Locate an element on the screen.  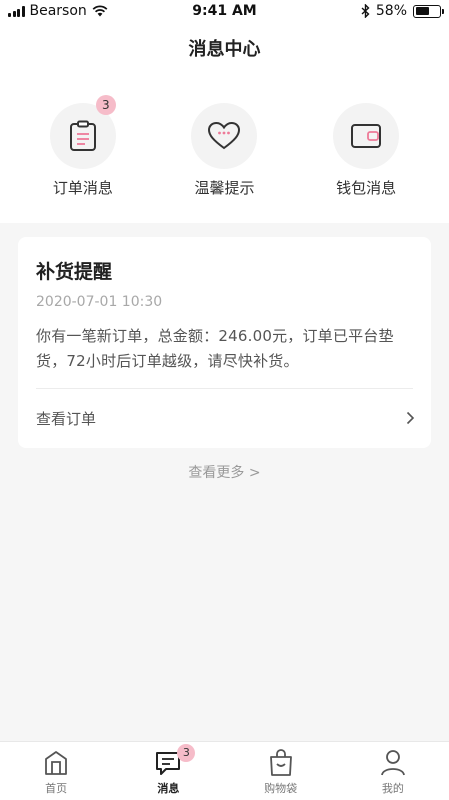
status-bar: Bearson 9:41 AM 58% is located at coordinates (224, 12).